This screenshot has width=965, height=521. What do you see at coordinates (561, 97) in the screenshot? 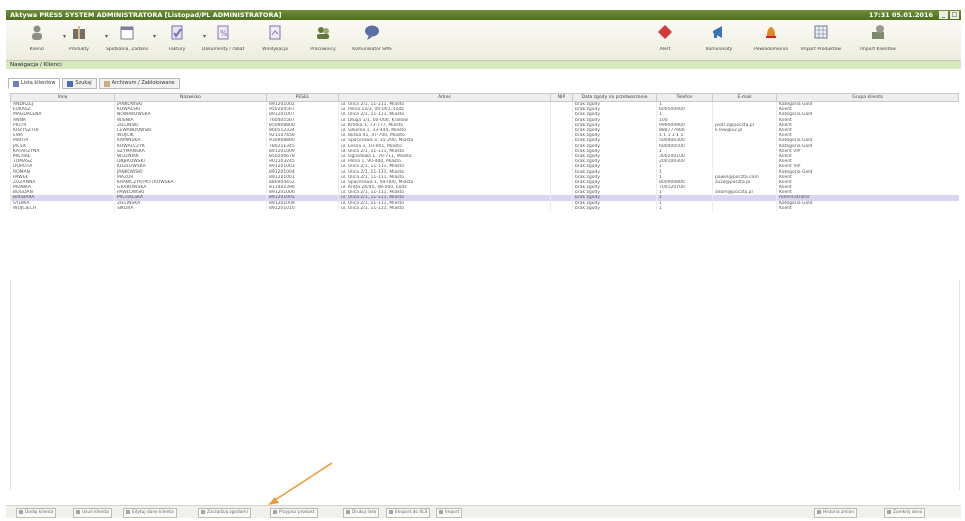
I see `column-header: NIP` at bounding box center [561, 97].